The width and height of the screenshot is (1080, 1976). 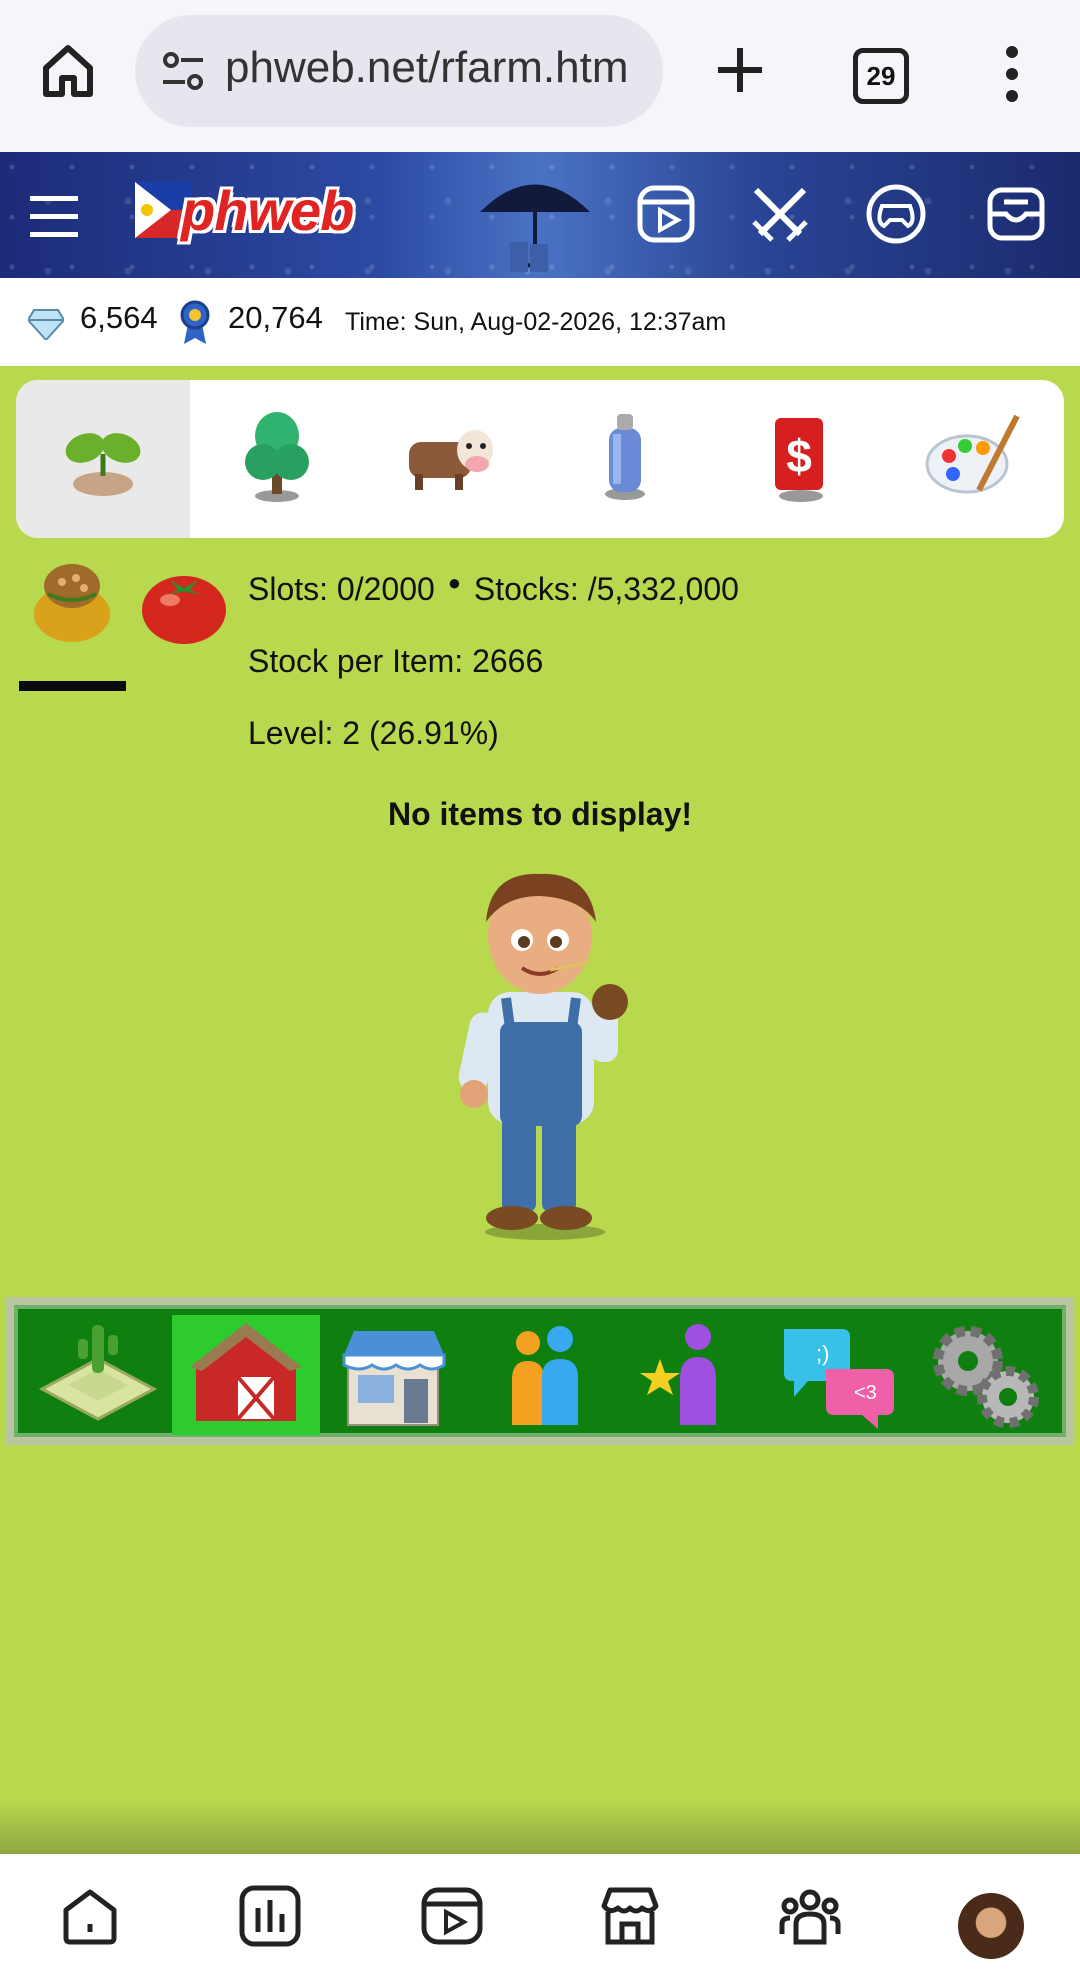 I want to click on site-settings-icon, so click(x=183, y=71).